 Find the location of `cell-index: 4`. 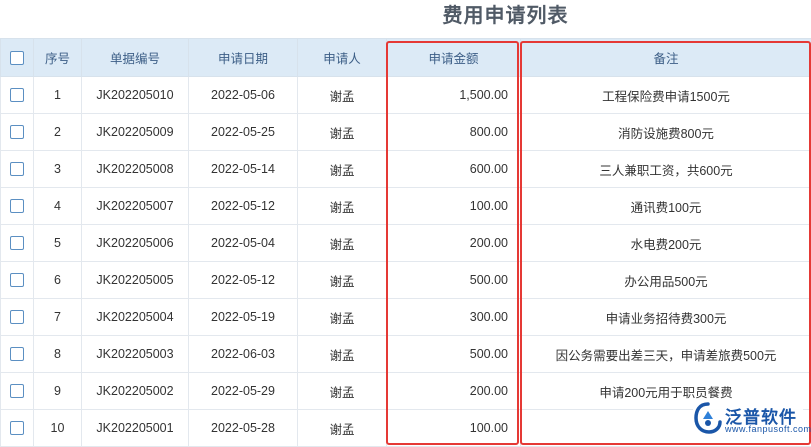

cell-index: 4 is located at coordinates (58, 206).